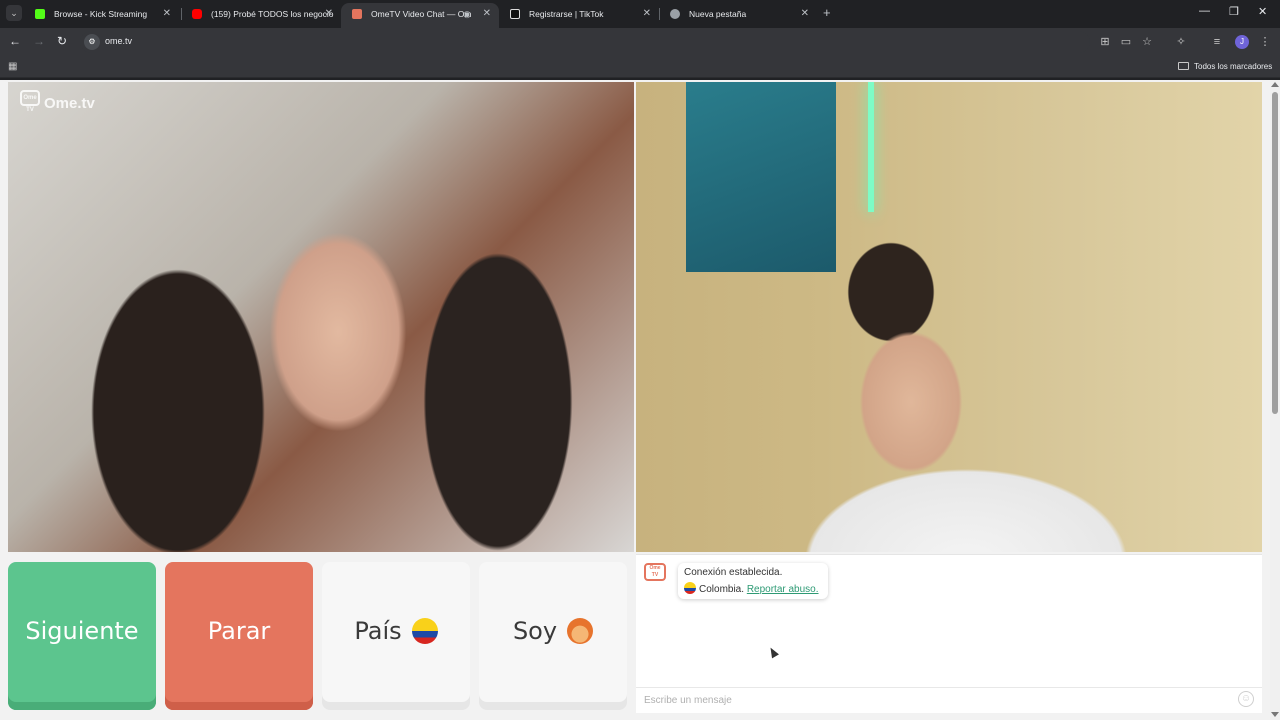  I want to click on tab-title: (159) Probé TODOS los negocio, so click(272, 14).